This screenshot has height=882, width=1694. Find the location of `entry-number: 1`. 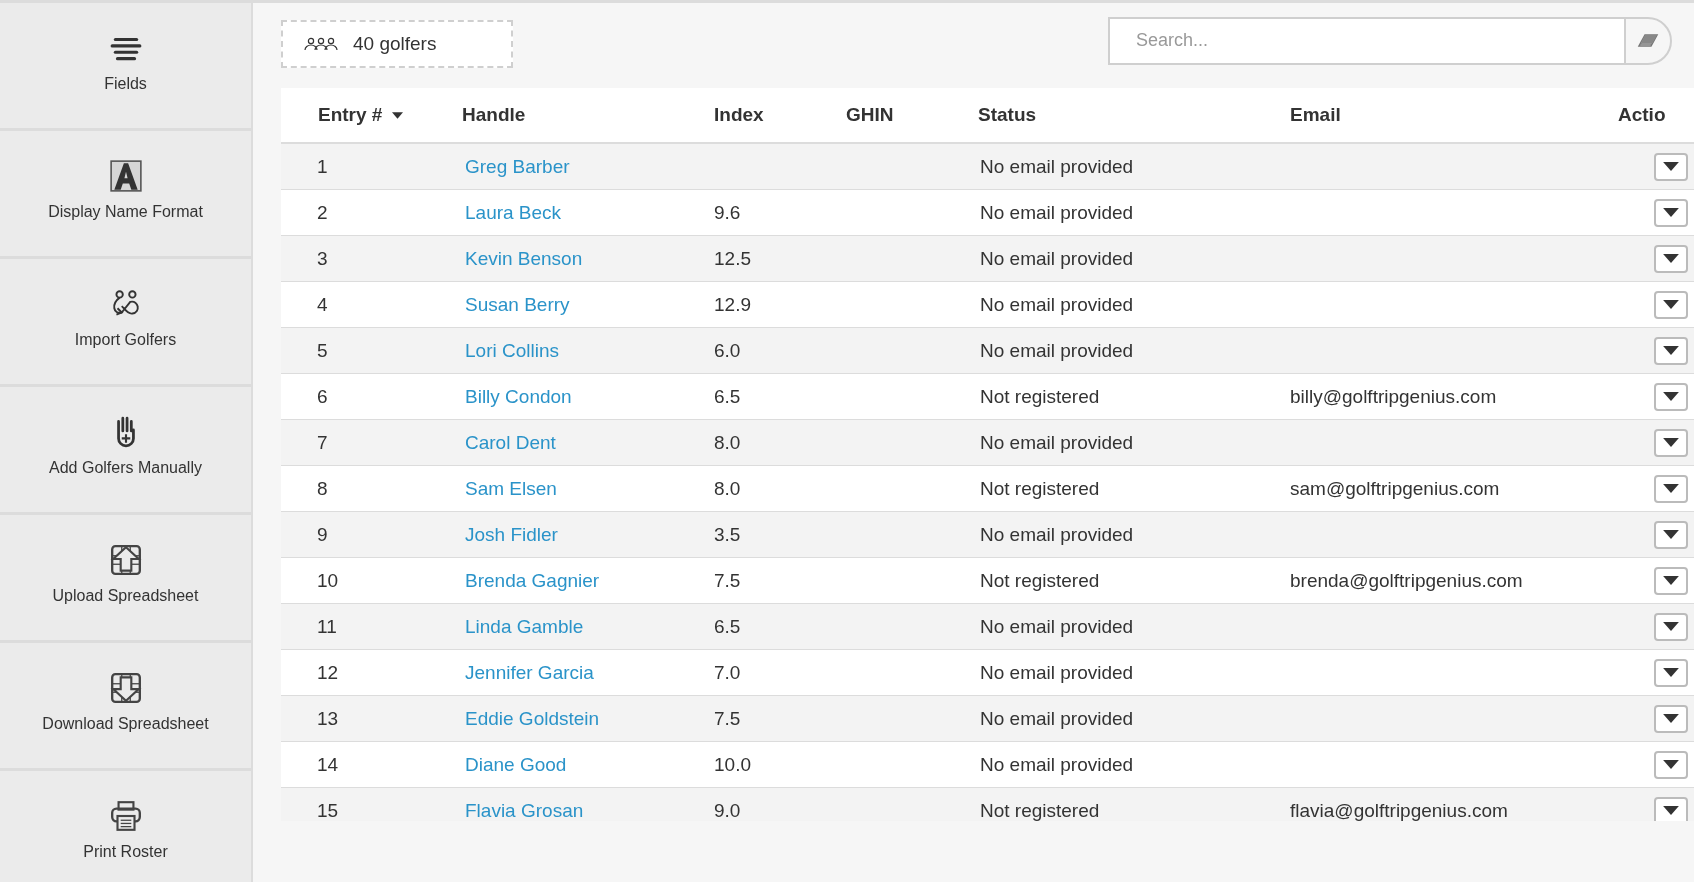

entry-number: 1 is located at coordinates (322, 166).